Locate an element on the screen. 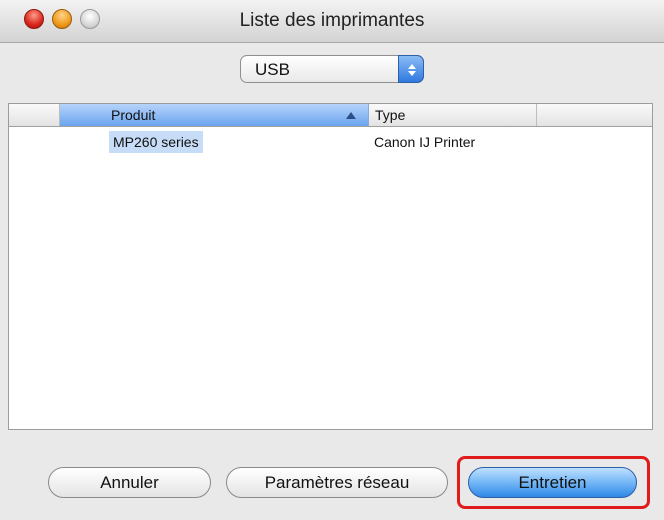  connection-type-popup: USB is located at coordinates (332, 69).